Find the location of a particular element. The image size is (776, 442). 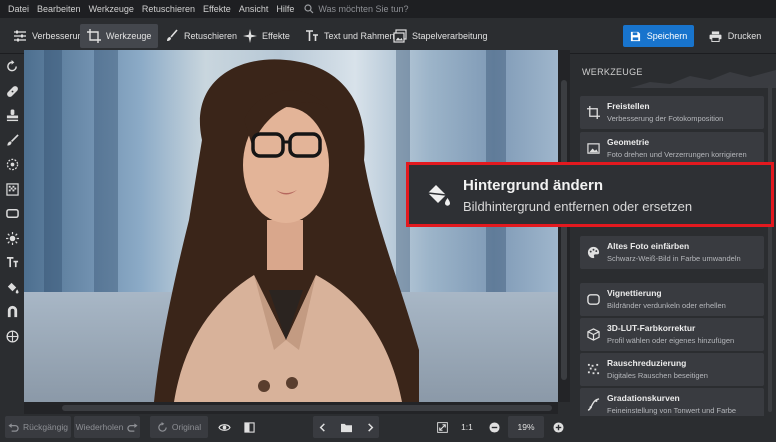

tool-subtitle: Feineinstellung von Tonwert und Farbe is located at coordinates (672, 410).